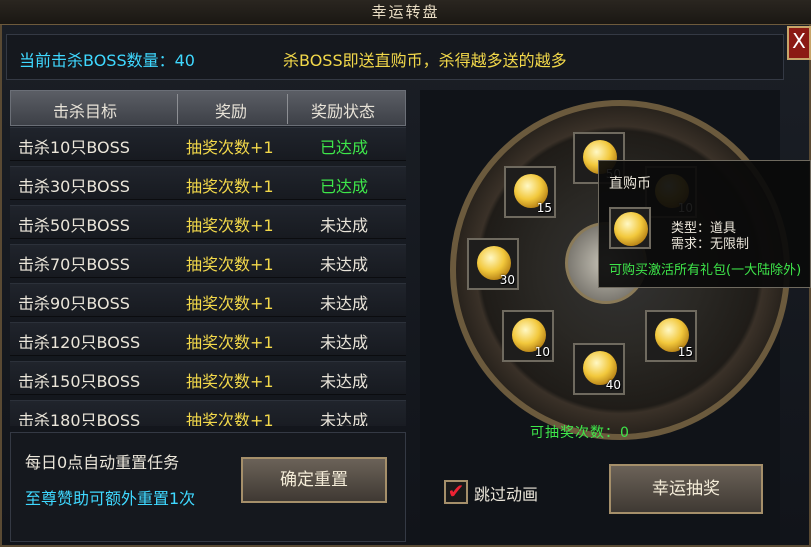  What do you see at coordinates (110, 498) in the screenshot?
I see `vip-reset-note: 至尊赞助可额外重置1次` at bounding box center [110, 498].